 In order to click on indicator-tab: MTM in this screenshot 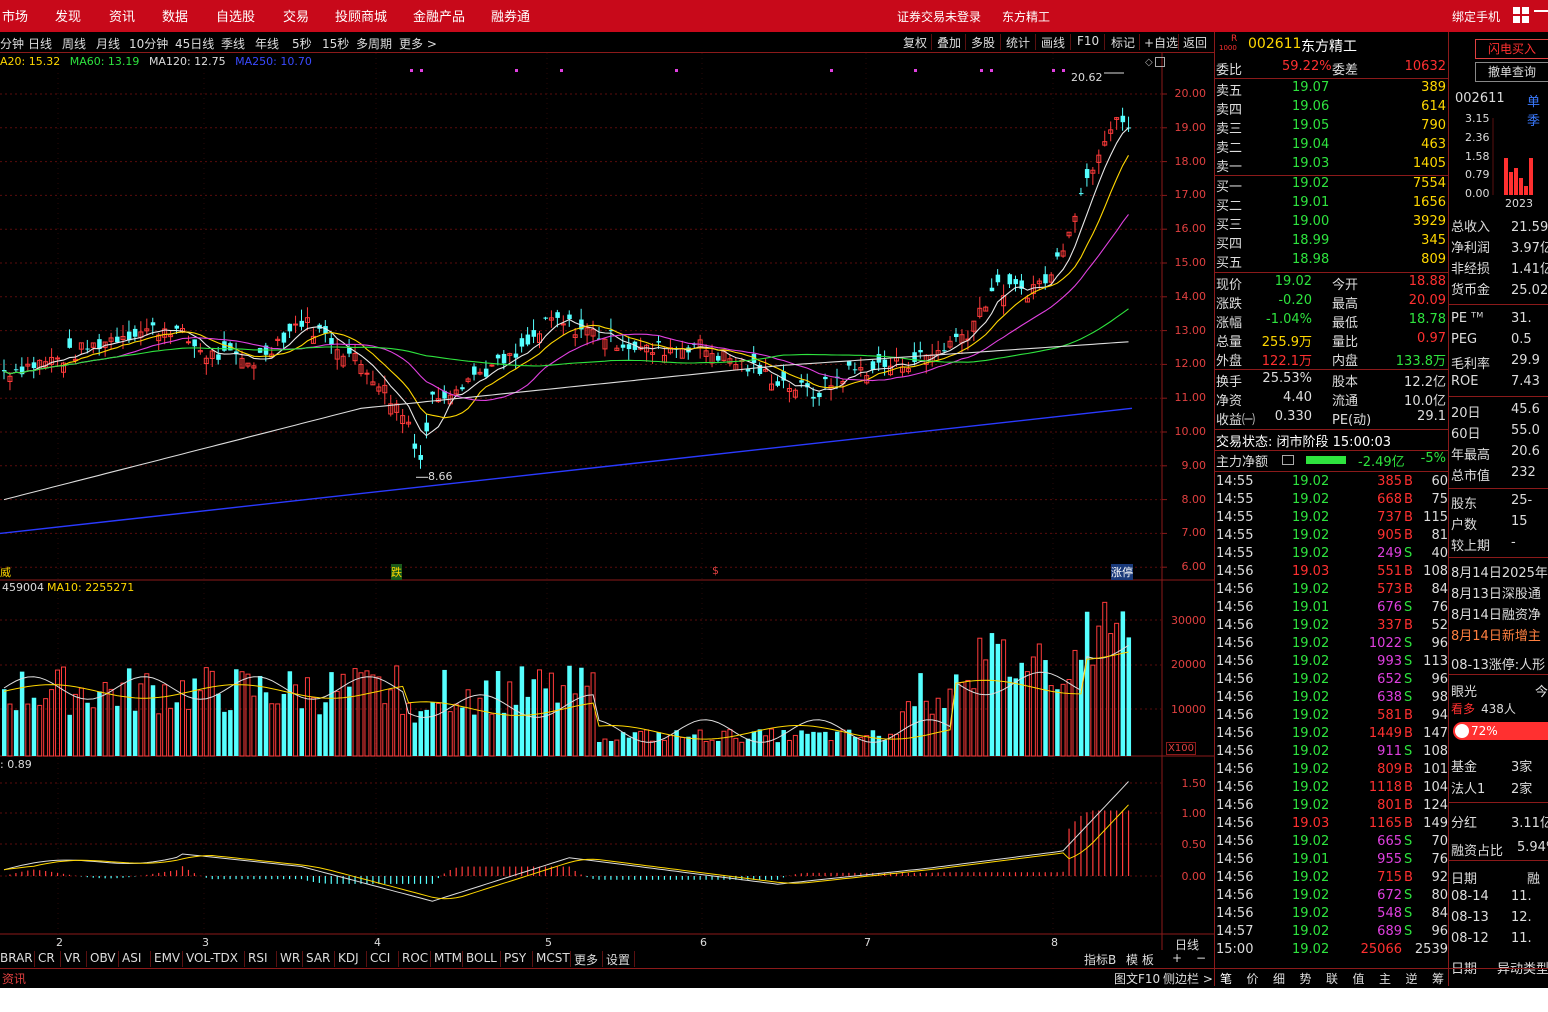, I will do `click(448, 958)`.